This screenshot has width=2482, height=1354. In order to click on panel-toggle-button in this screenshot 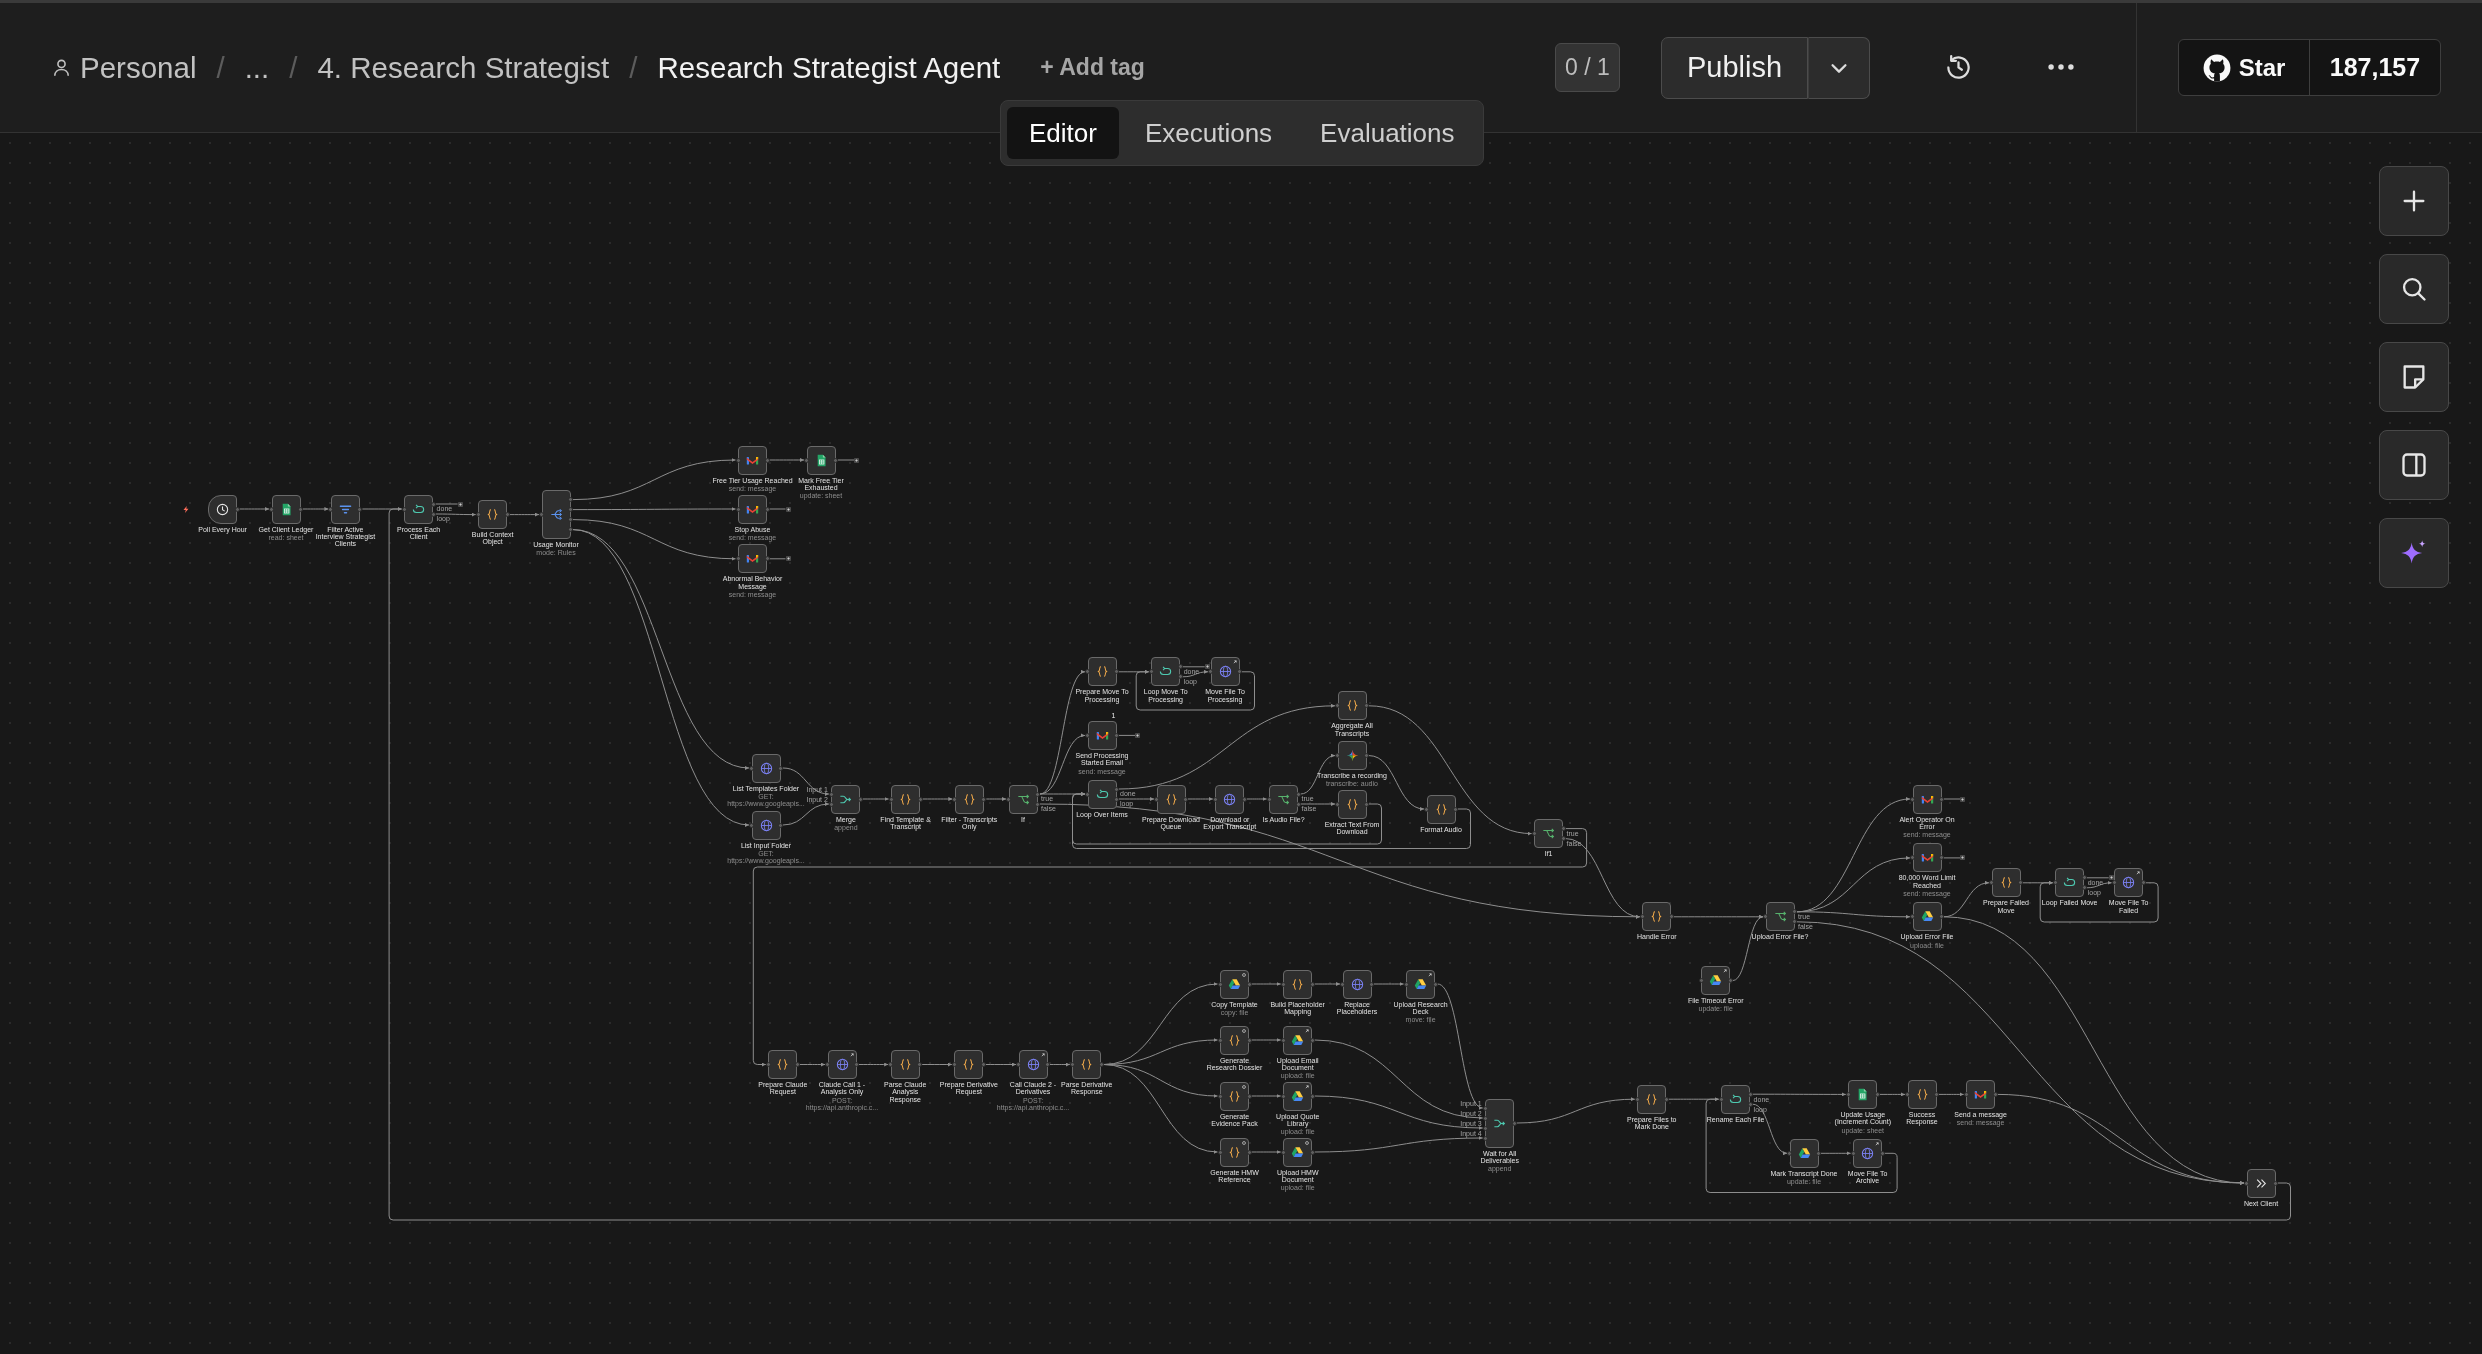, I will do `click(2414, 465)`.